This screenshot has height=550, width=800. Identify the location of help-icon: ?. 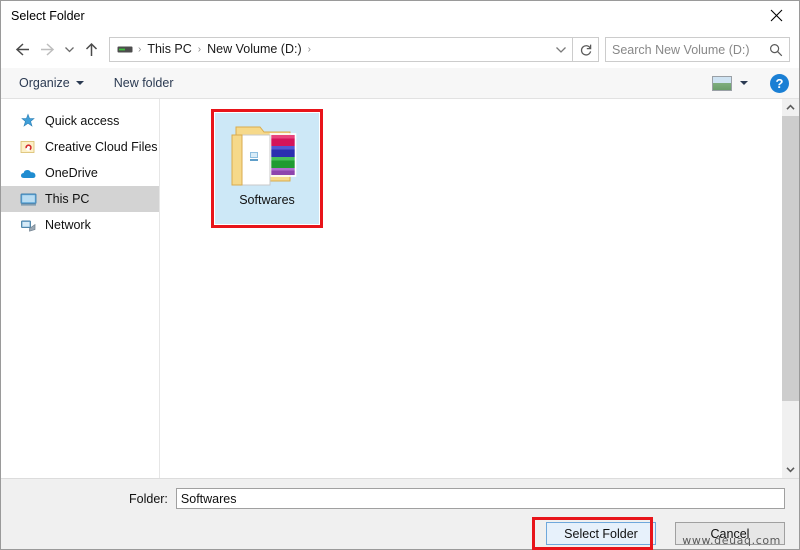
(779, 83).